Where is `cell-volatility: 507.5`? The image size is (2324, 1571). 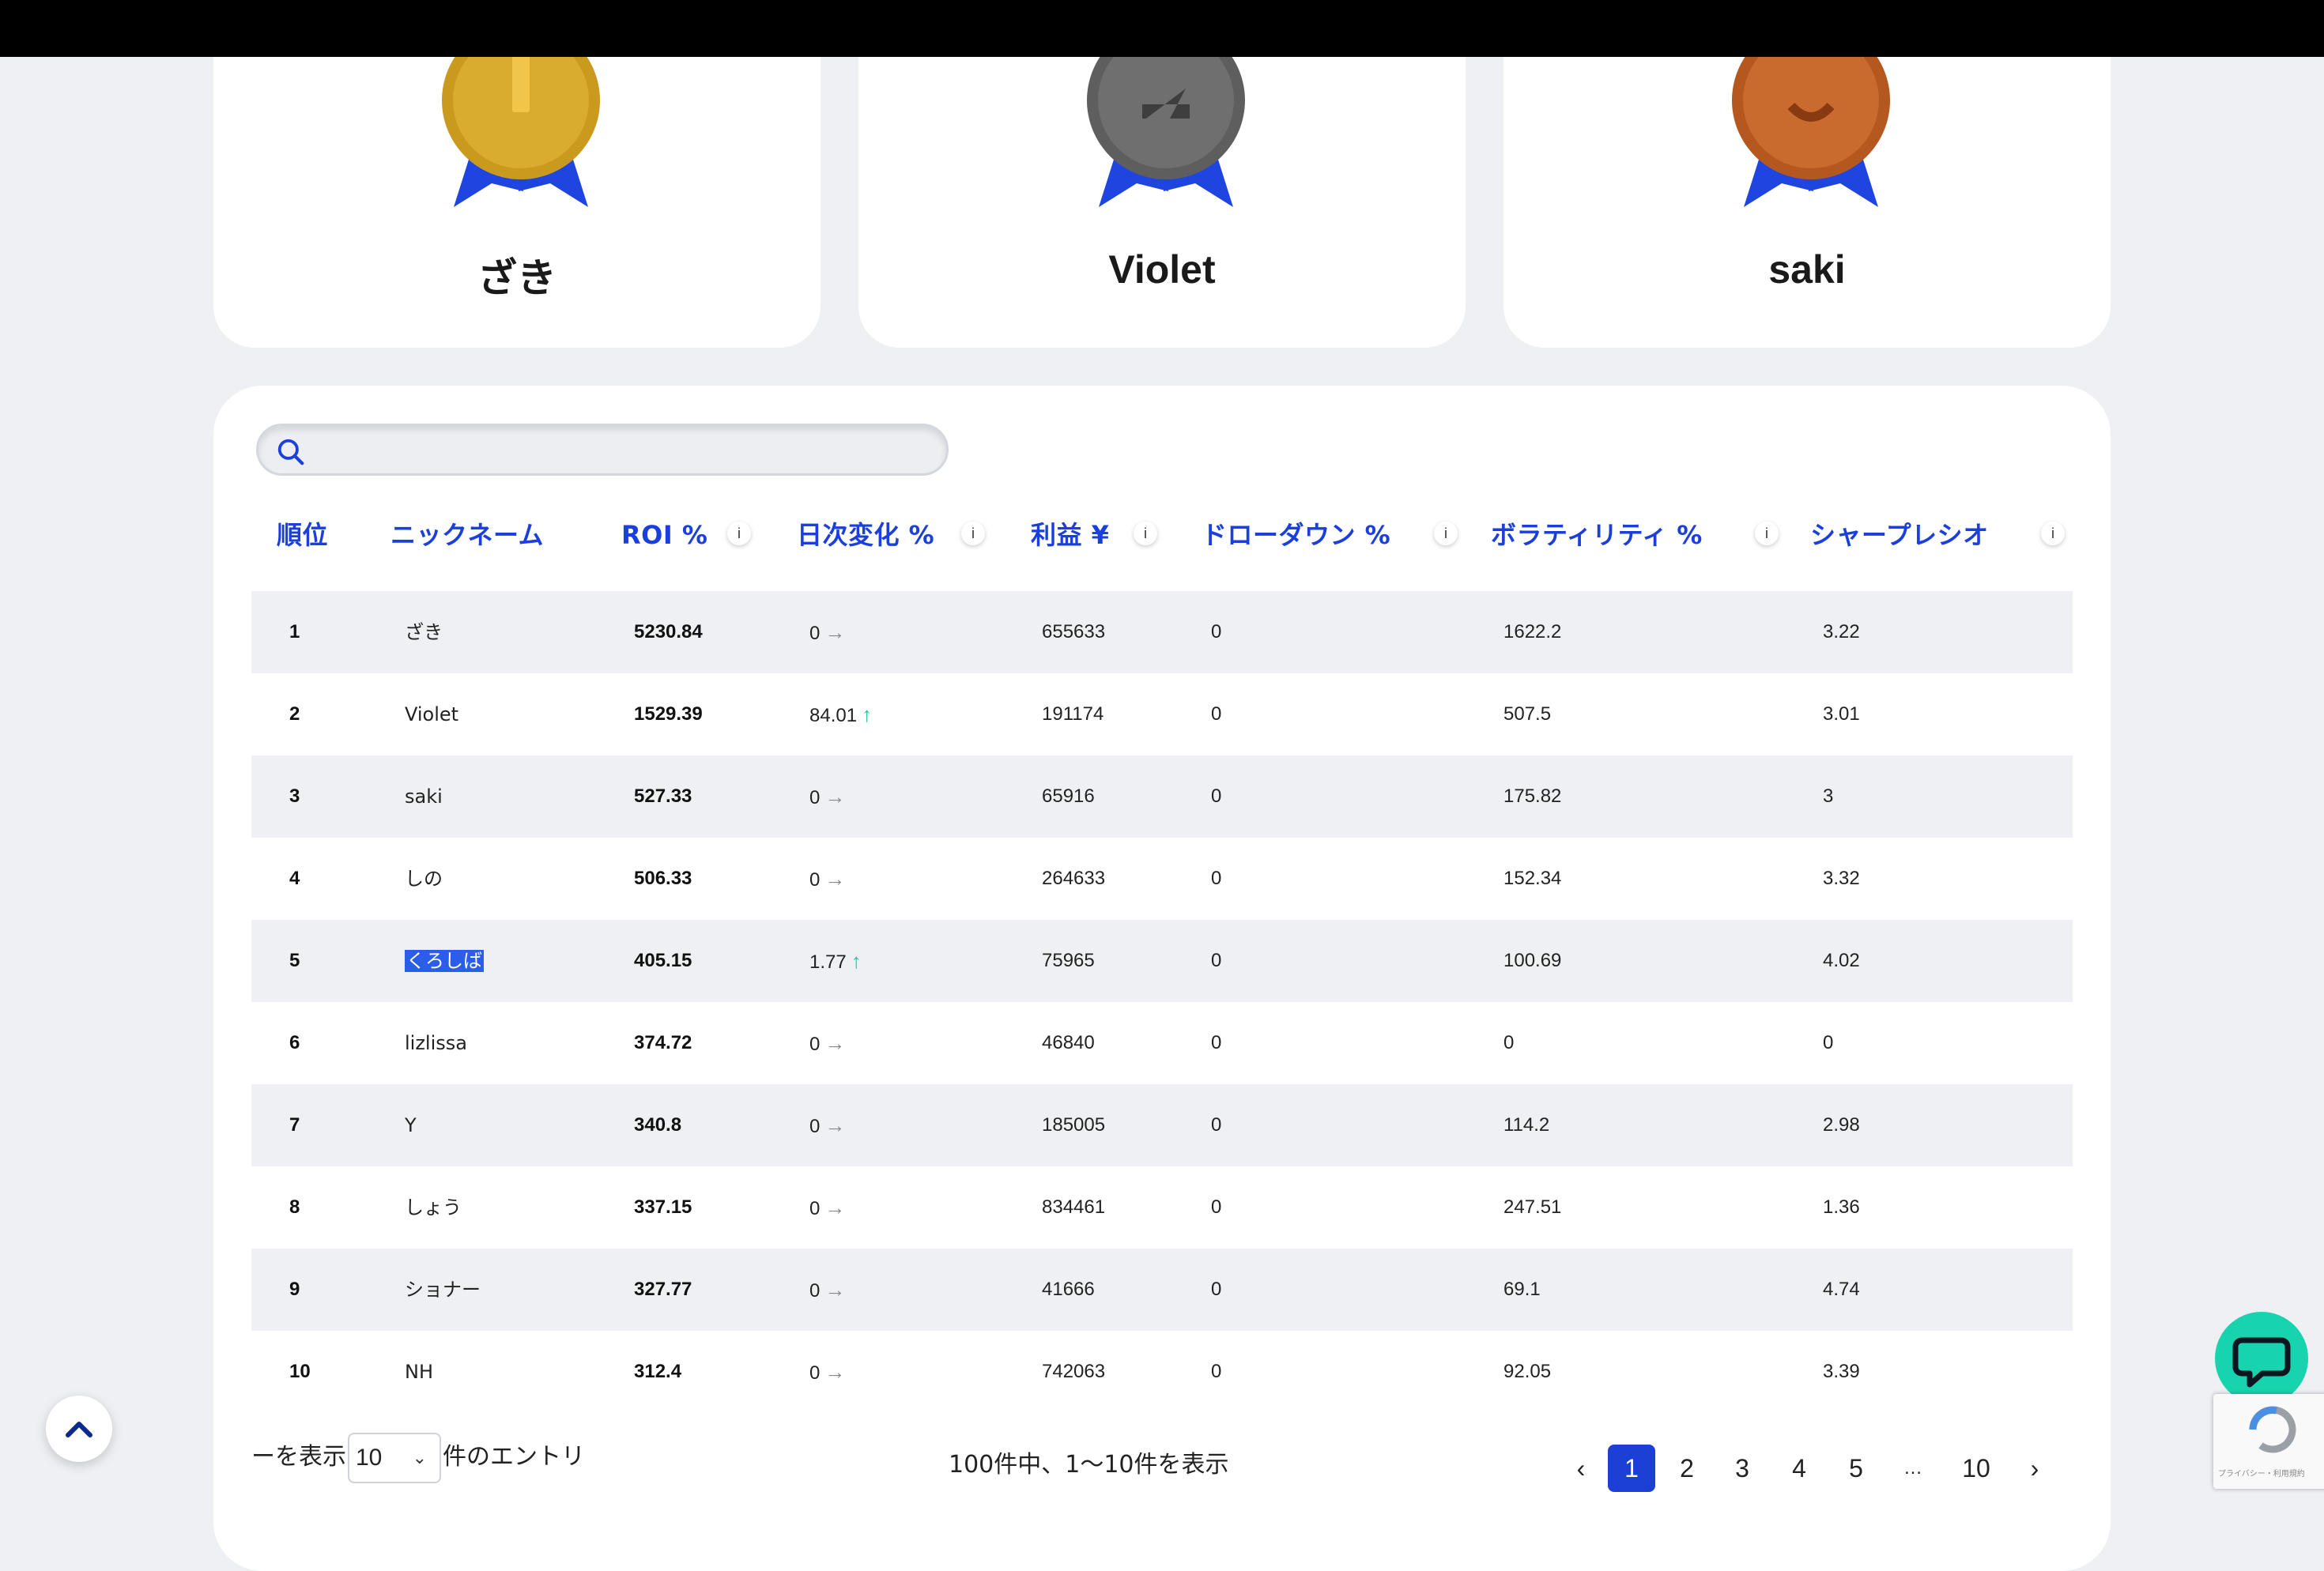
cell-volatility: 507.5 is located at coordinates (1527, 714).